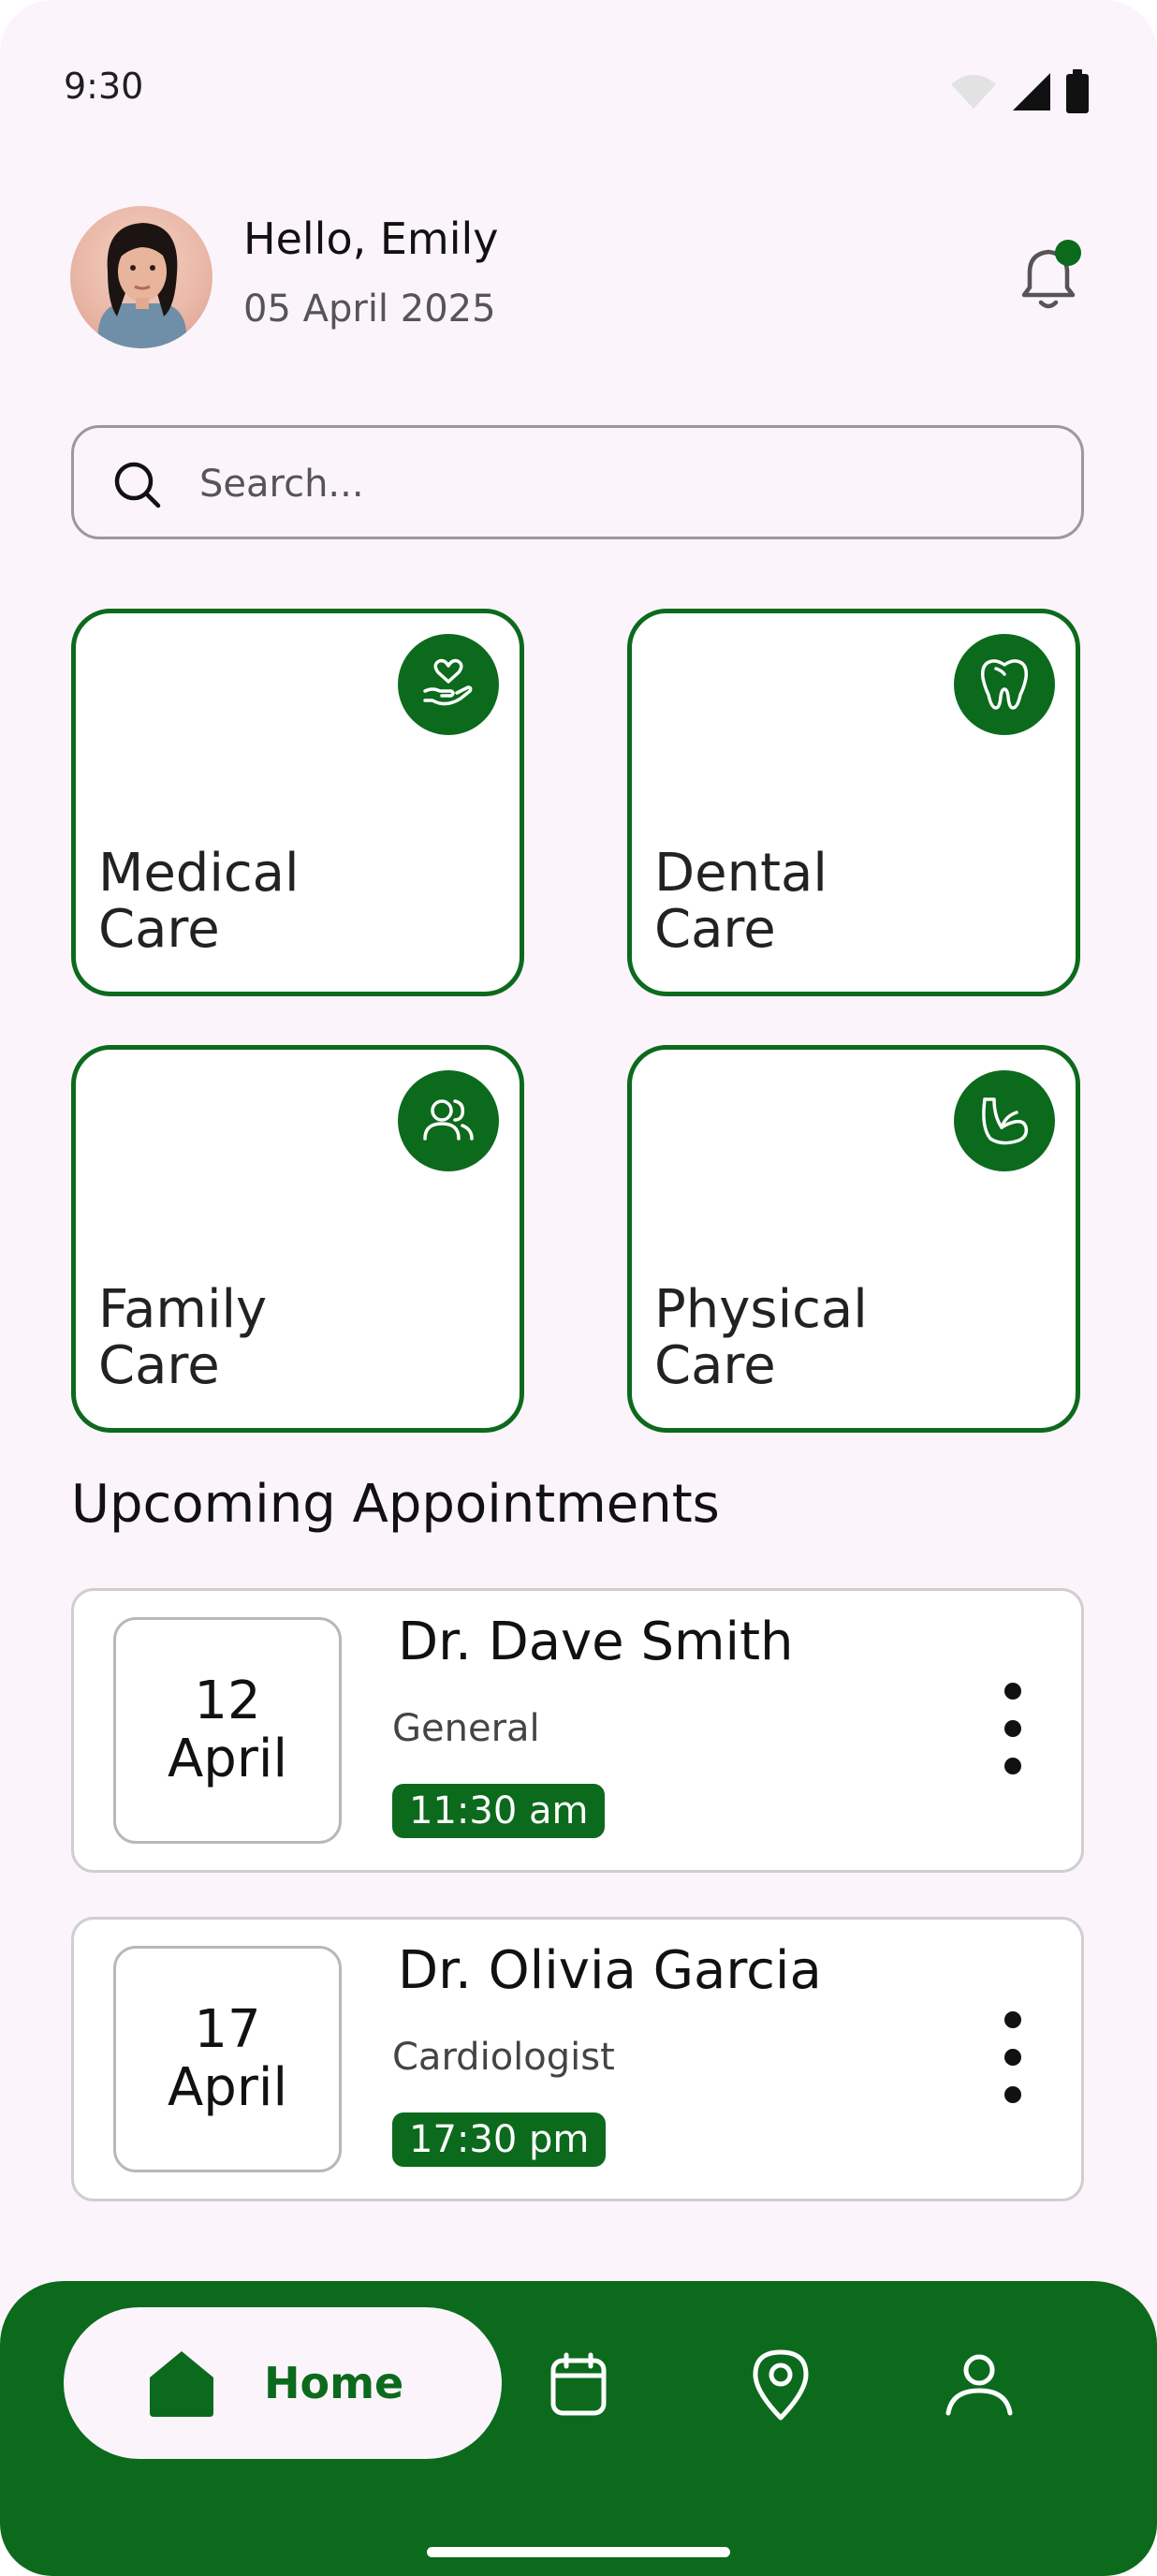  Describe the element at coordinates (199, 901) in the screenshot. I see `category-label: Medical Care` at that location.